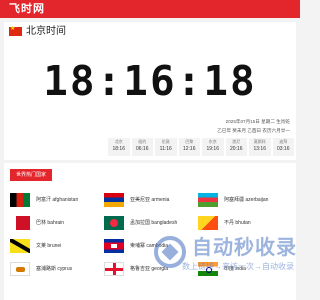 The height and width of the screenshot is (300, 320). Describe the element at coordinates (114, 246) in the screenshot. I see `cambodia-flag-icon` at that location.